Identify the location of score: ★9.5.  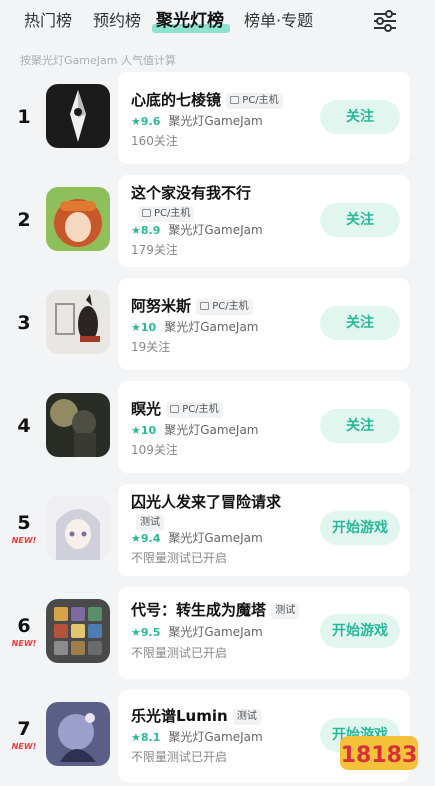
(146, 632).